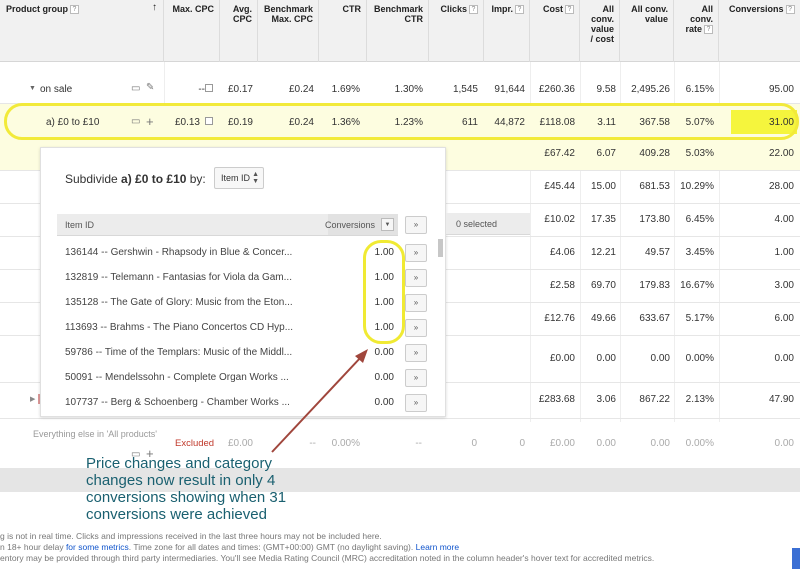  Describe the element at coordinates (97, 547) in the screenshot. I see `some-metrics-link: for some metrics` at that location.